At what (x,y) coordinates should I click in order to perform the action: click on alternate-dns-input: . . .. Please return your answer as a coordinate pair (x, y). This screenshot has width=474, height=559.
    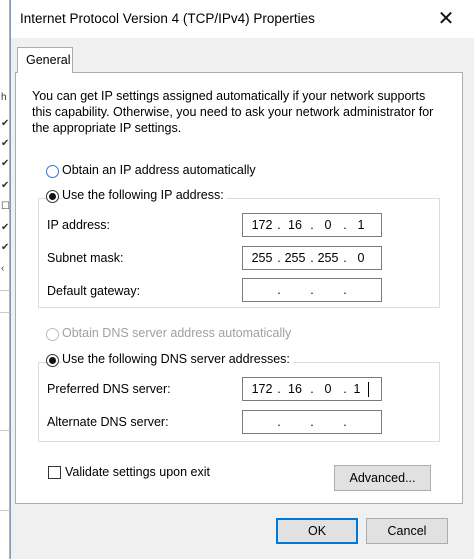
    Looking at the image, I should click on (312, 422).